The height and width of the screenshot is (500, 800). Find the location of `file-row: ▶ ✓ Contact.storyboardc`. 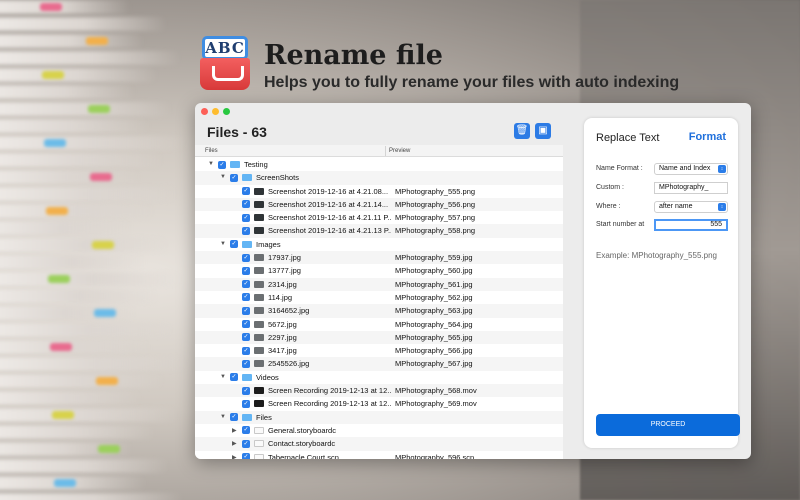

file-row: ▶ ✓ Contact.storyboardc is located at coordinates (379, 444).